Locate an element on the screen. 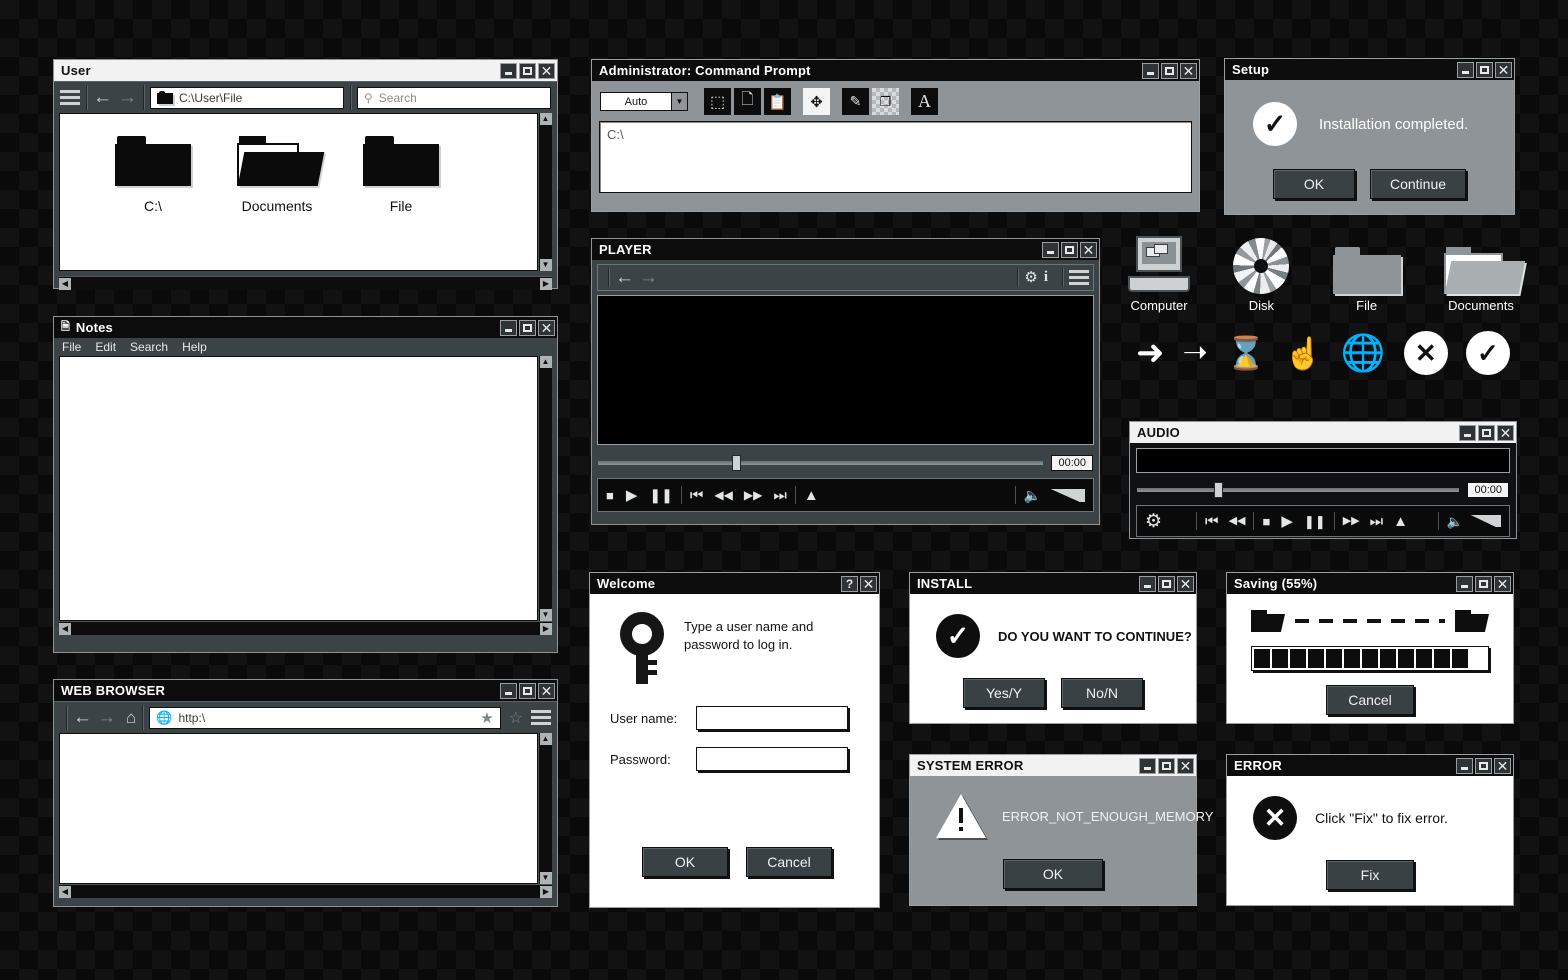 Image resolution: width=1568 pixels, height=980 pixels. audio-seek-row: 00:00 is located at coordinates (1323, 490).